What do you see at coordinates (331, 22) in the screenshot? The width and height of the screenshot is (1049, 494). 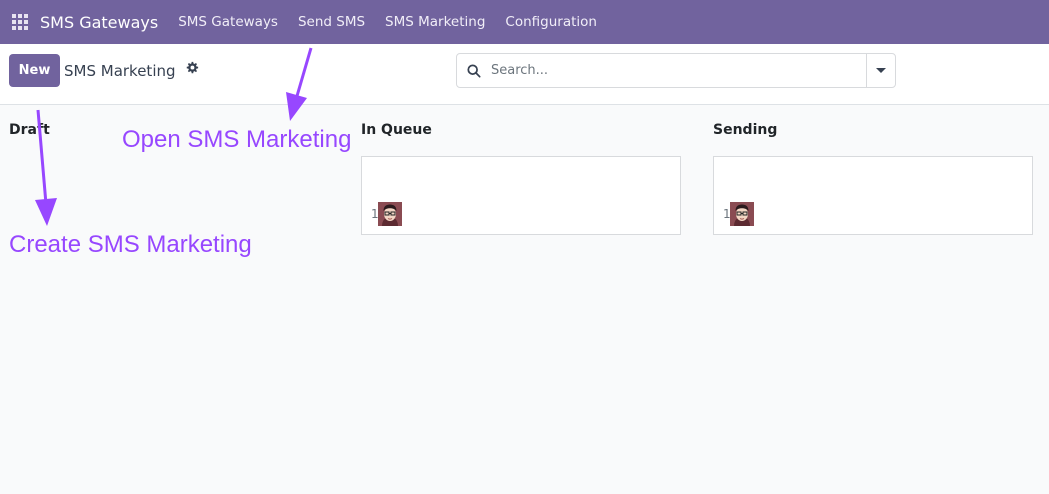 I see `menu-send-sms: Send SMS` at bounding box center [331, 22].